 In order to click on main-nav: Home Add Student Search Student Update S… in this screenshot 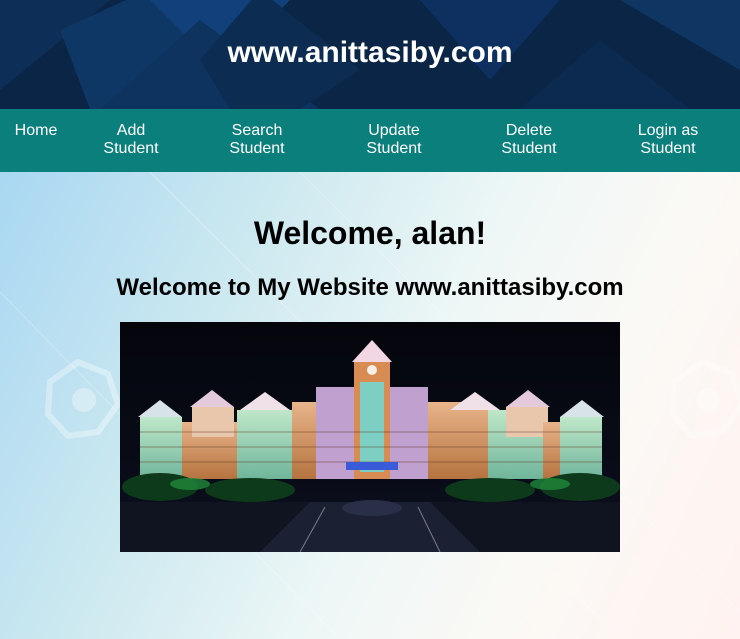, I will do `click(370, 140)`.